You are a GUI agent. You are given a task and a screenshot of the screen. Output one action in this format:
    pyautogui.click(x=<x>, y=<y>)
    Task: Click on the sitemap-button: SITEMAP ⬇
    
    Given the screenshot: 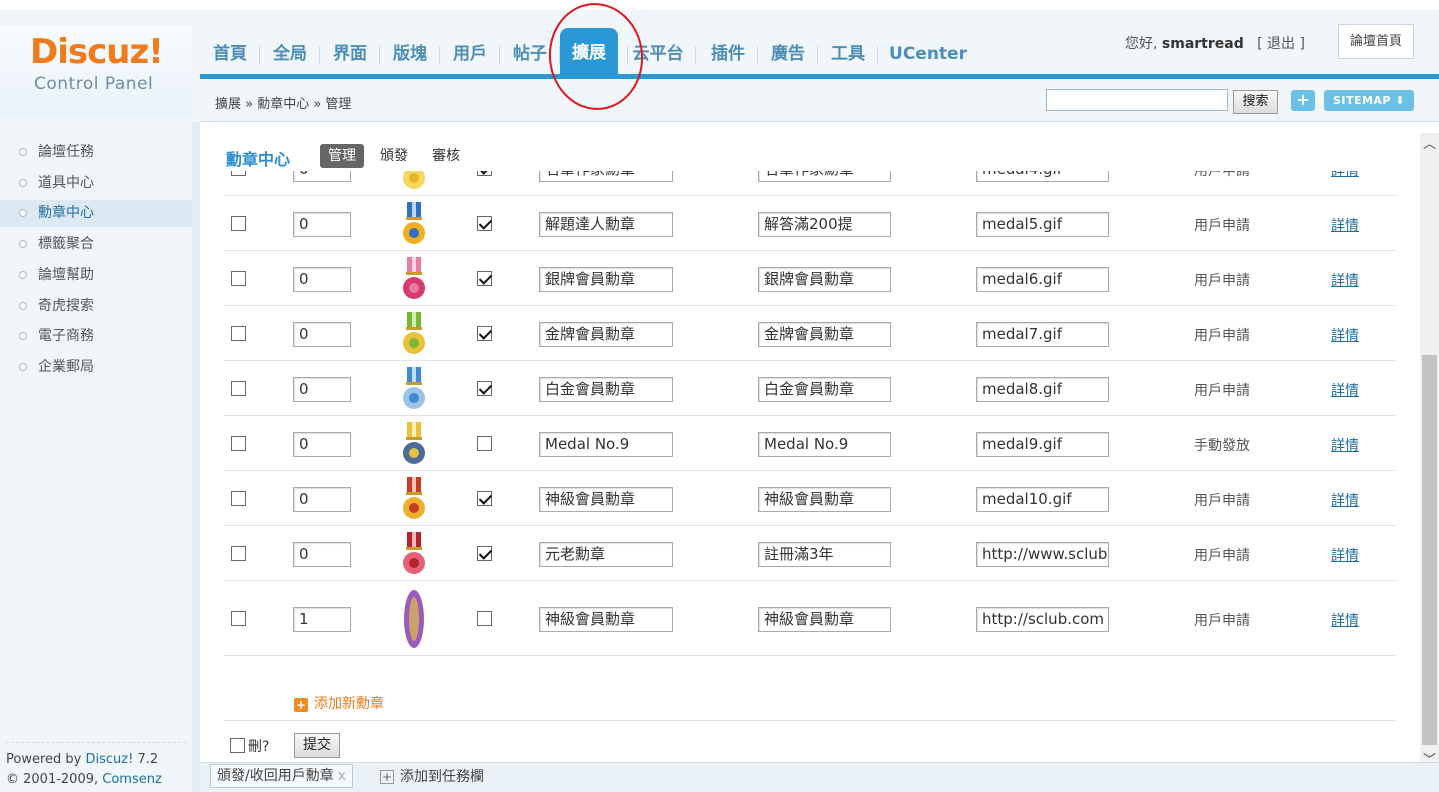 What is the action you would take?
    pyautogui.click(x=1369, y=100)
    